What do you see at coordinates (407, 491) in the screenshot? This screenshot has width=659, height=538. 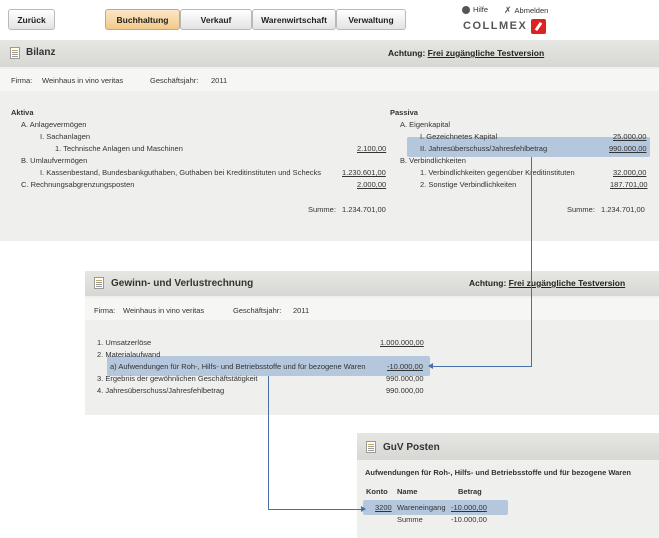 I see `col-name: Name` at bounding box center [407, 491].